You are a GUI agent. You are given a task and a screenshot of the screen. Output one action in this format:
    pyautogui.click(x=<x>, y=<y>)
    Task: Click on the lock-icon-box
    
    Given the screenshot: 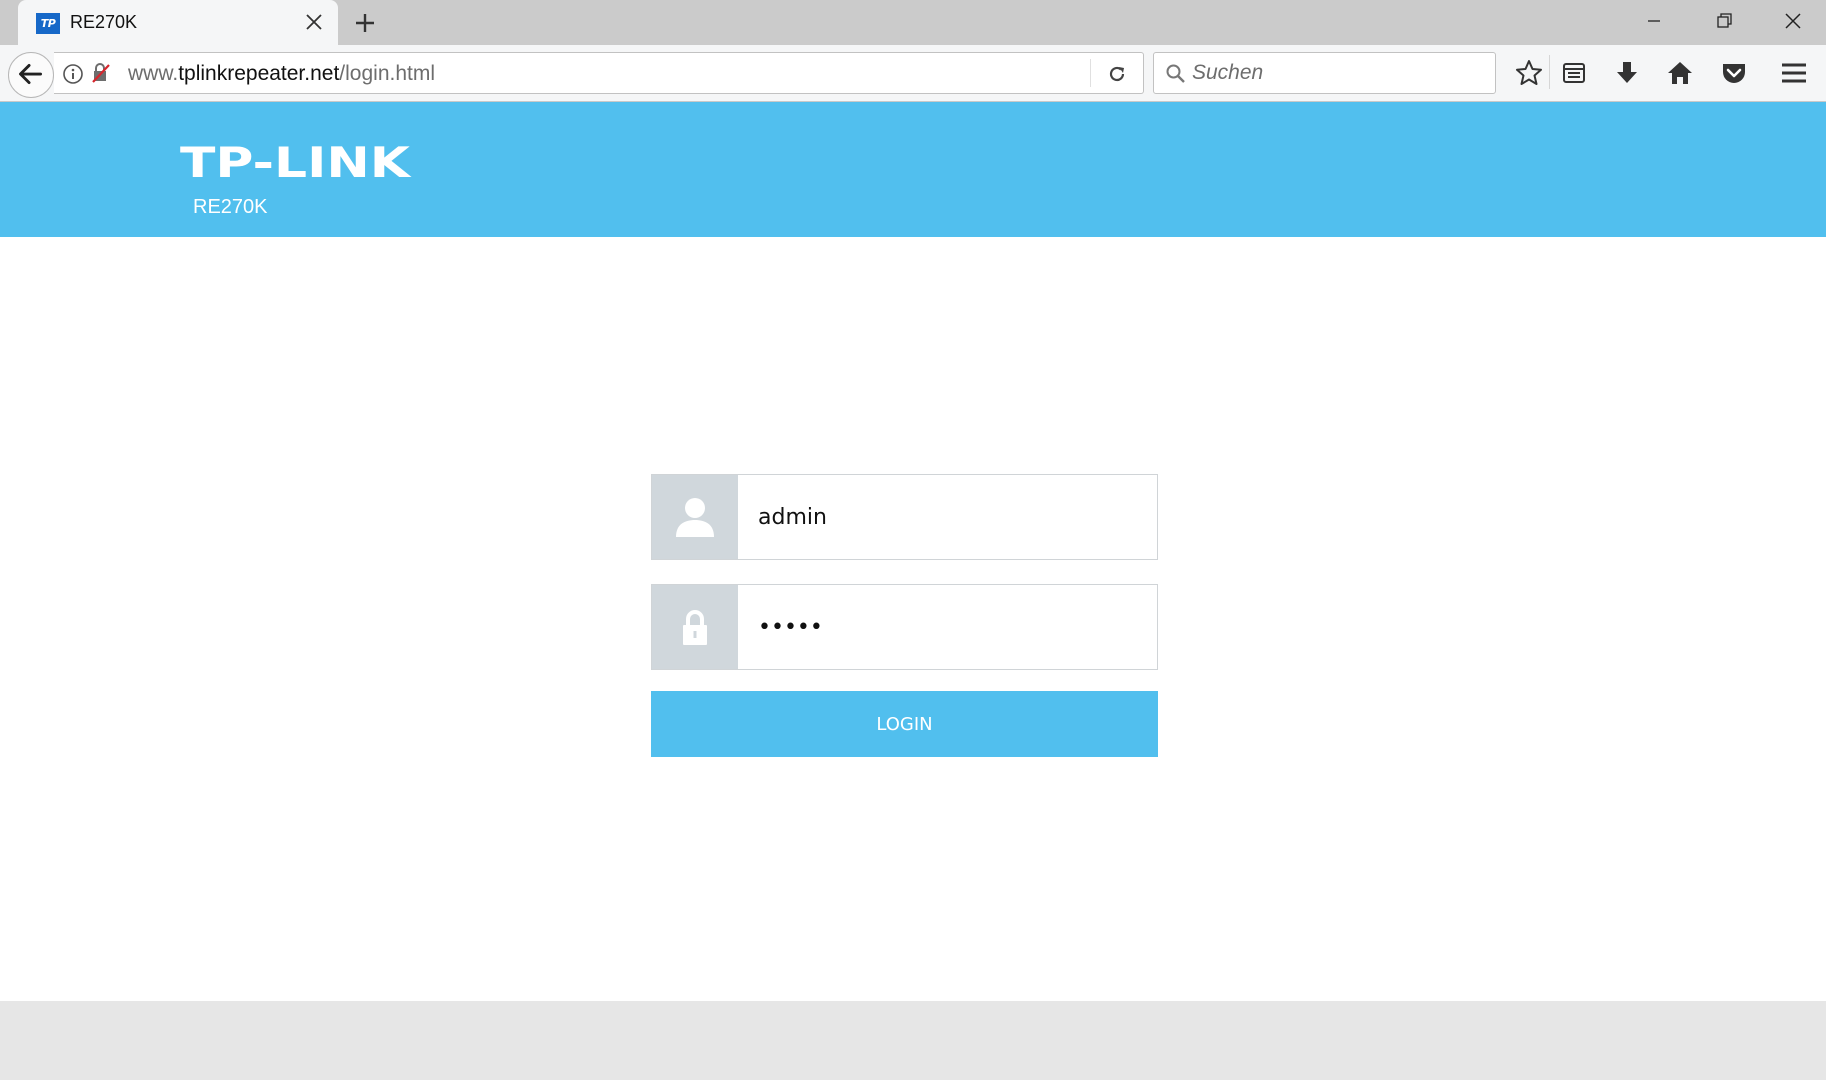 What is the action you would take?
    pyautogui.click(x=695, y=627)
    